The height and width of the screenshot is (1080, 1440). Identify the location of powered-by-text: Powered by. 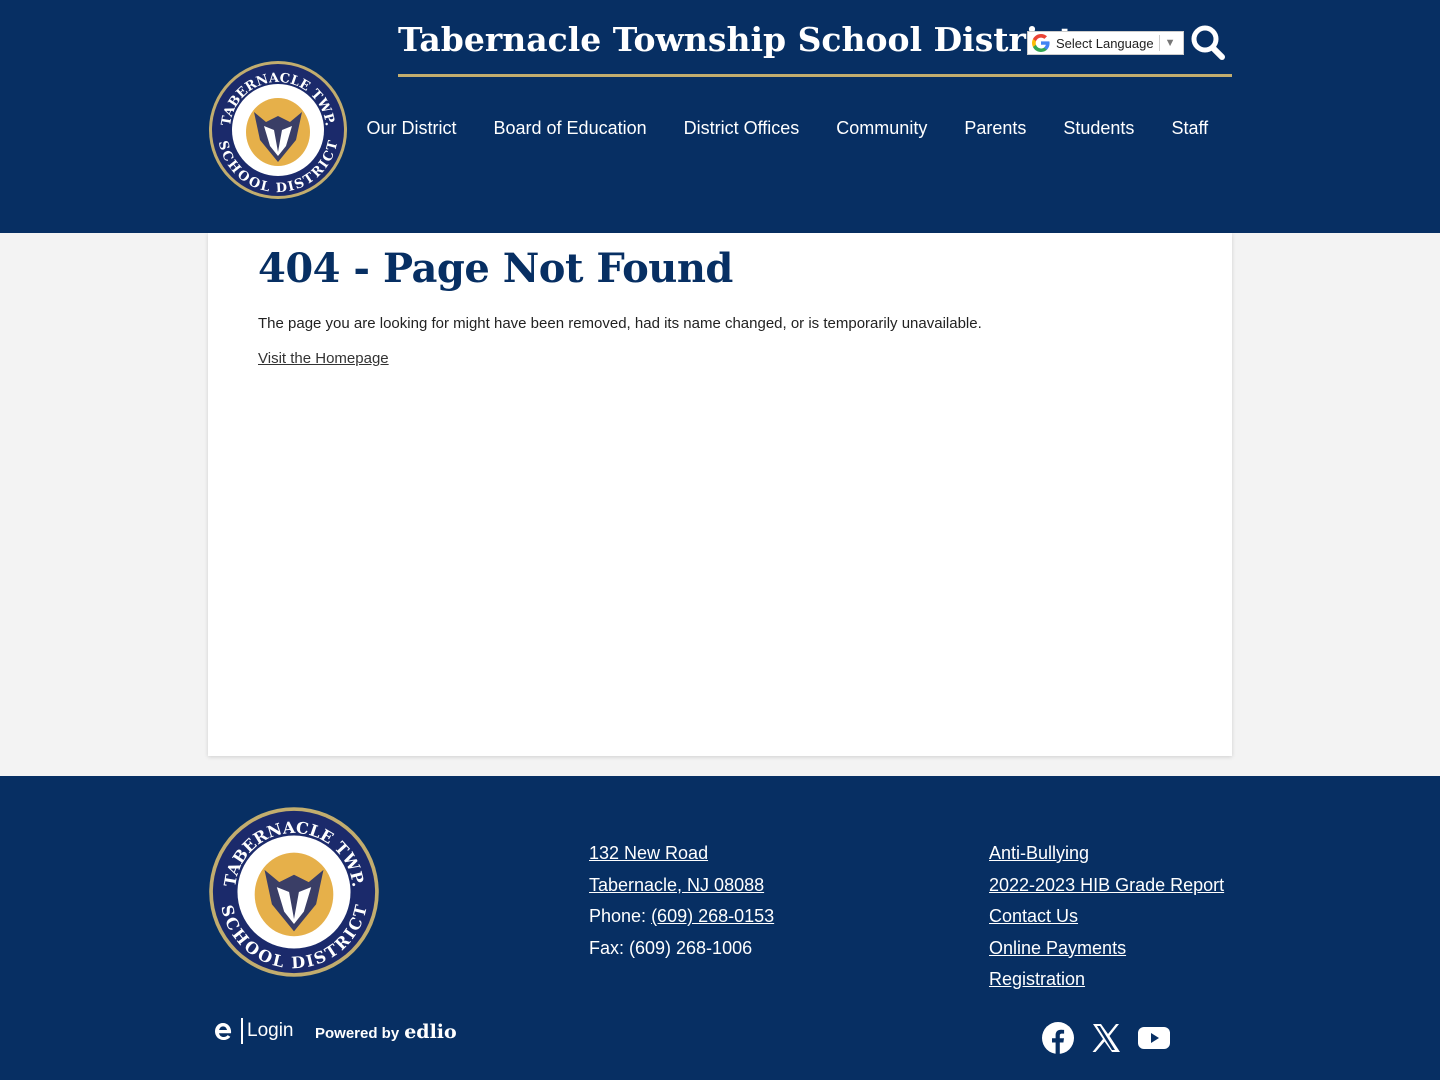
(357, 1033).